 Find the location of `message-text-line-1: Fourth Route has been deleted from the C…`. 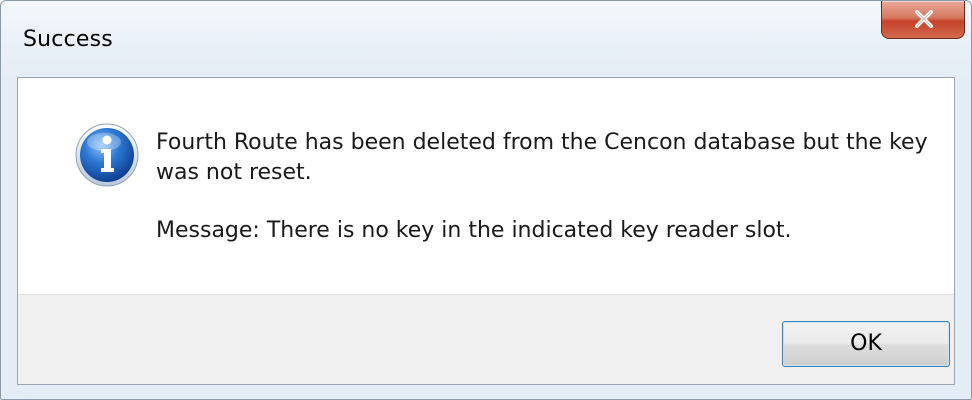

message-text-line-1: Fourth Route has been deleted from the C… is located at coordinates (542, 142).